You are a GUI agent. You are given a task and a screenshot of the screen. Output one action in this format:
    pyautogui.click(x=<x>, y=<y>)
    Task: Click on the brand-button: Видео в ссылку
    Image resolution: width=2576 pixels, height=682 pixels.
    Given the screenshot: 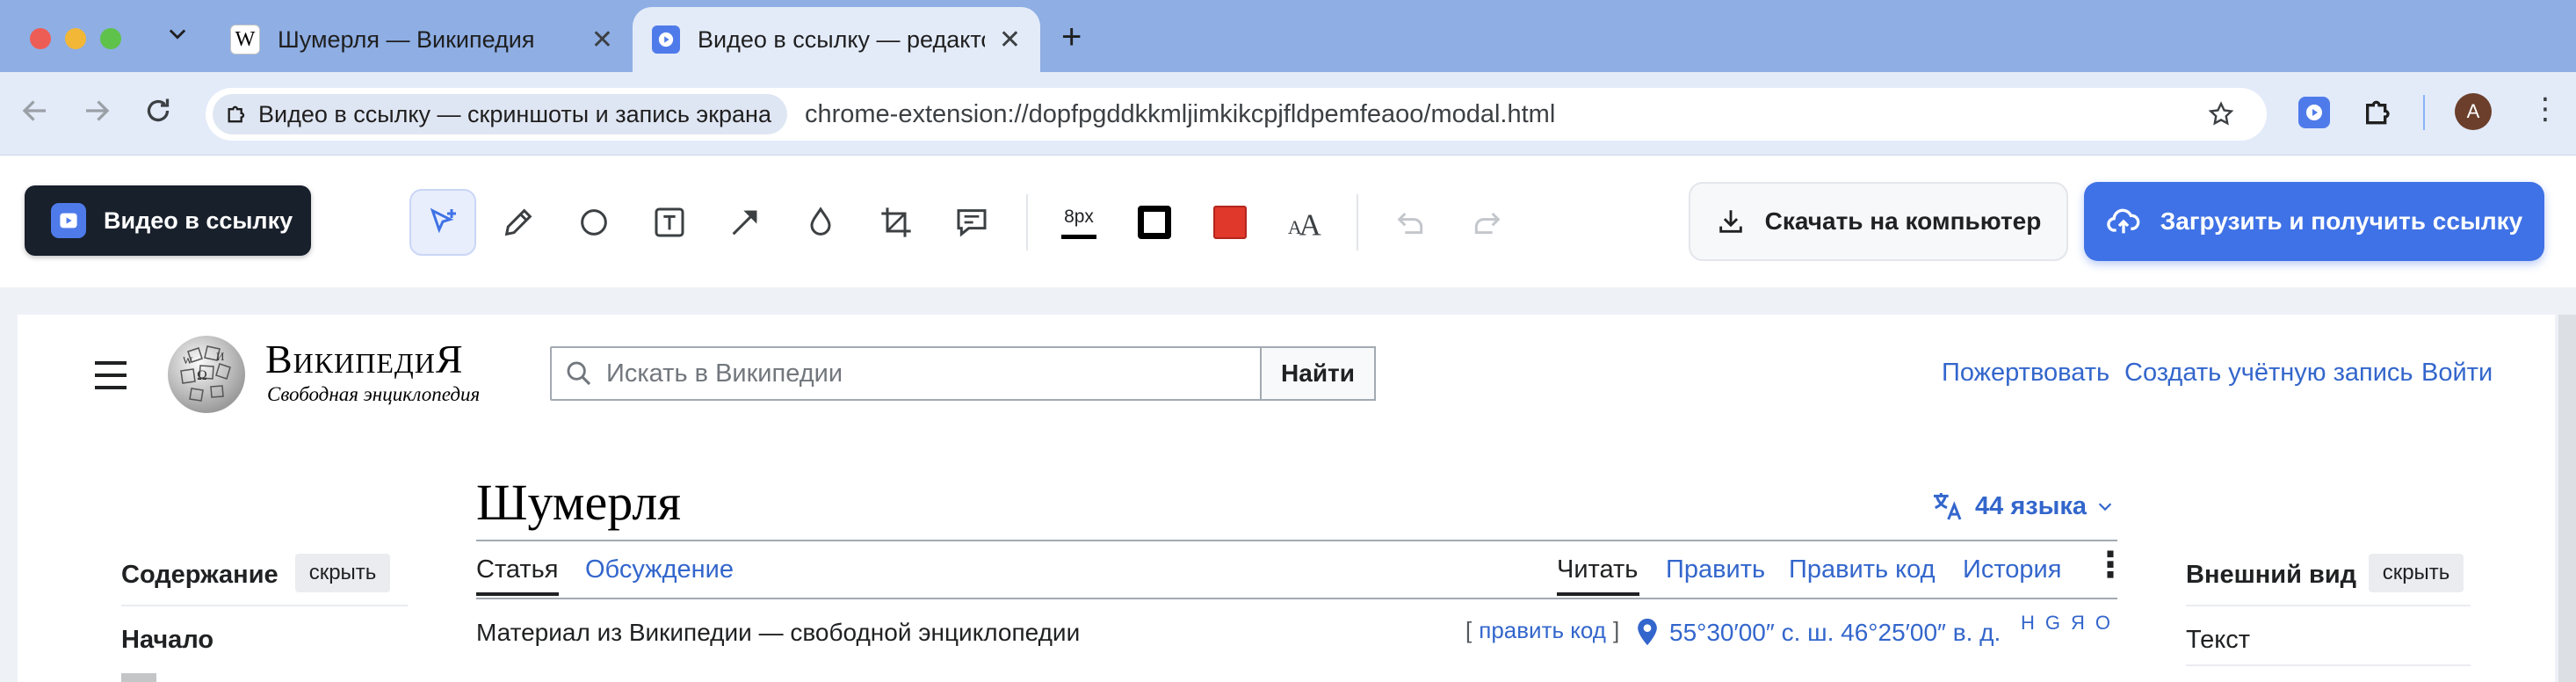 What is the action you would take?
    pyautogui.click(x=168, y=220)
    